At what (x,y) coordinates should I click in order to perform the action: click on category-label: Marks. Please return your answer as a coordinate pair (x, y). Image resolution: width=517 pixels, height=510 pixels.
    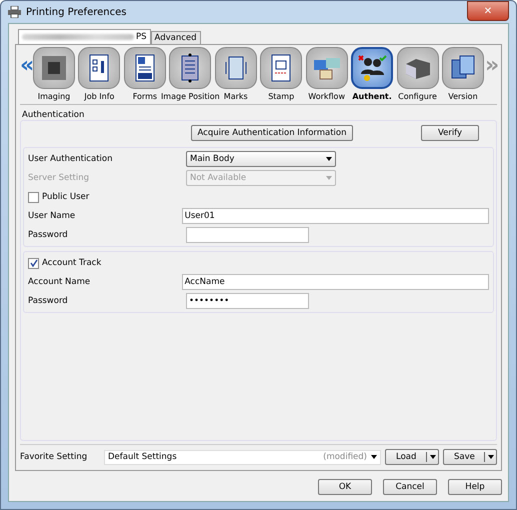
    Looking at the image, I should click on (236, 96).